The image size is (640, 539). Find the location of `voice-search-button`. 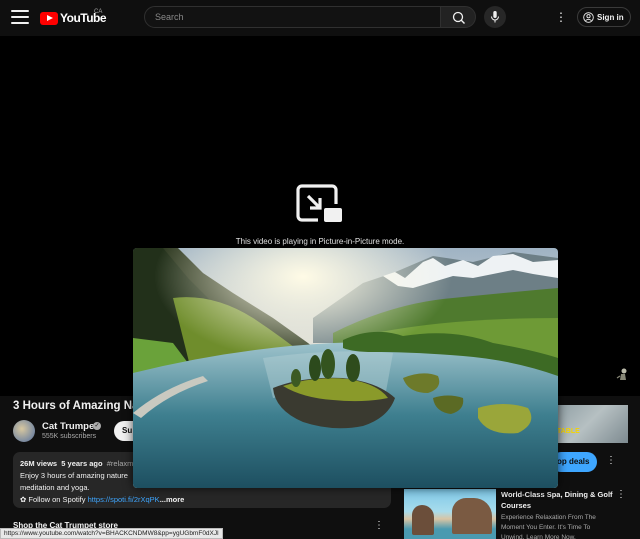

voice-search-button is located at coordinates (495, 17).